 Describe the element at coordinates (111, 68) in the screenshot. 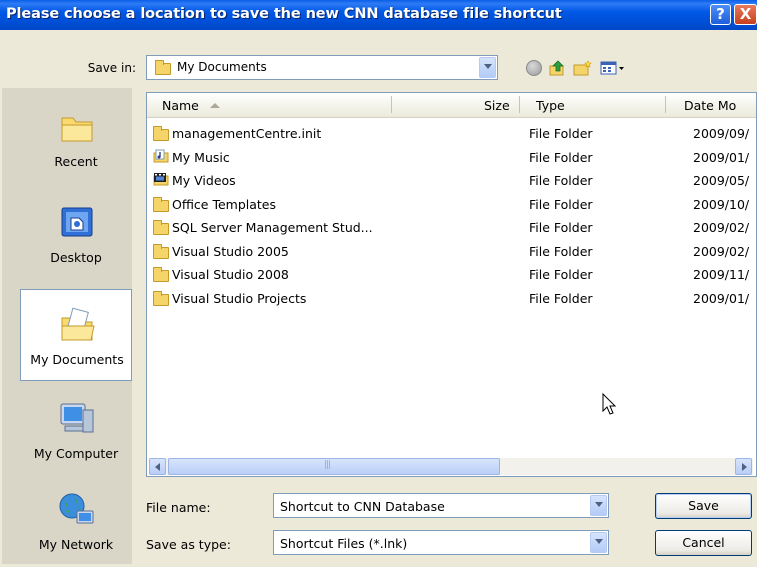

I see `save-in-label: Save in:` at that location.